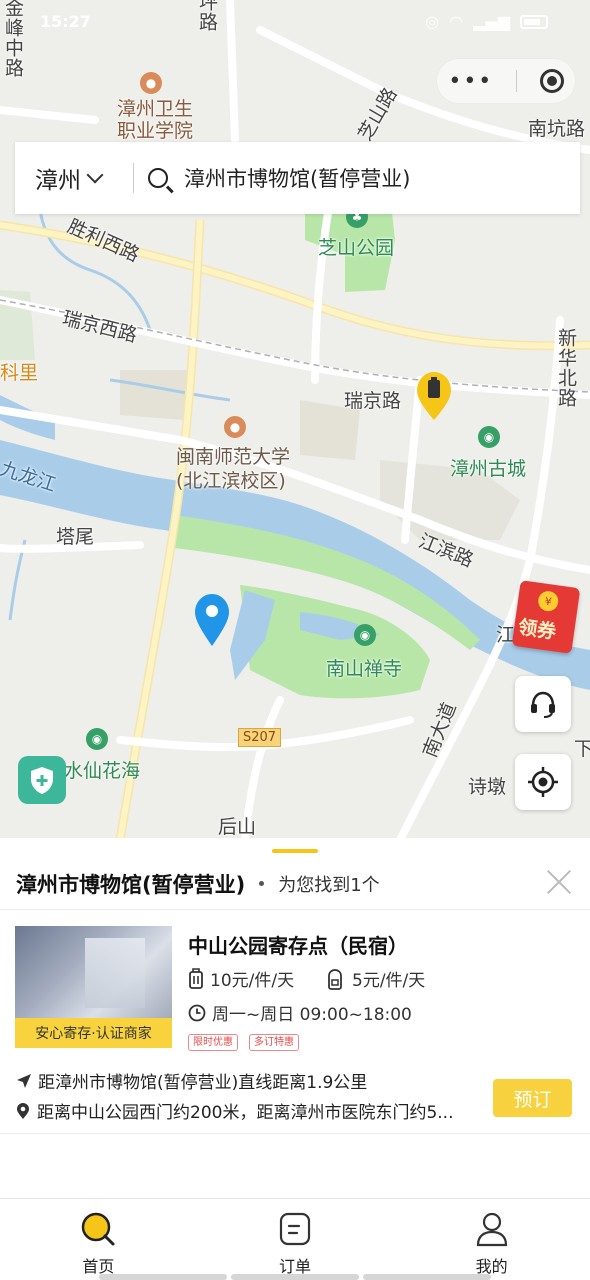  What do you see at coordinates (537, 630) in the screenshot?
I see `coupon-label: 领券` at bounding box center [537, 630].